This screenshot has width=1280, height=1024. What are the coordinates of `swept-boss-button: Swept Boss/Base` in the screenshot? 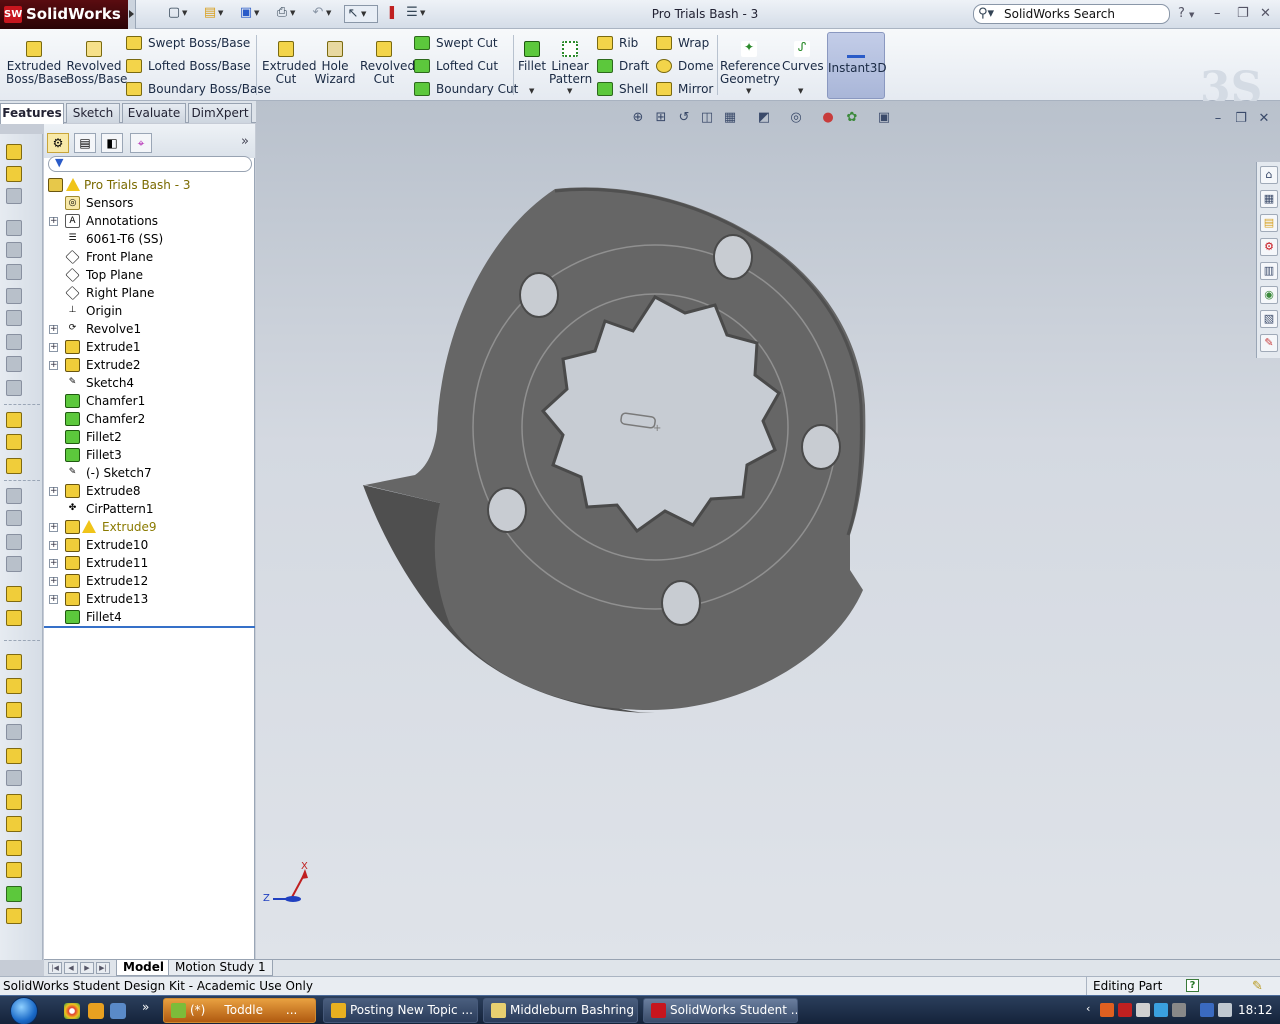 It's located at (188, 43).